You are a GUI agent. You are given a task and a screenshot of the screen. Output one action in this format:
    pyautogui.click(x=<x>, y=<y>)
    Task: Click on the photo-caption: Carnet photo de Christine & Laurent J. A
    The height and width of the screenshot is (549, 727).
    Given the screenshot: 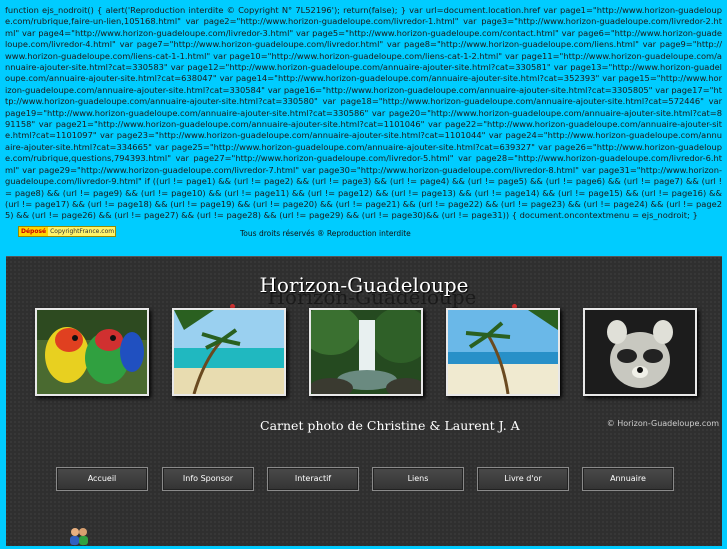 What is the action you would take?
    pyautogui.click(x=390, y=425)
    